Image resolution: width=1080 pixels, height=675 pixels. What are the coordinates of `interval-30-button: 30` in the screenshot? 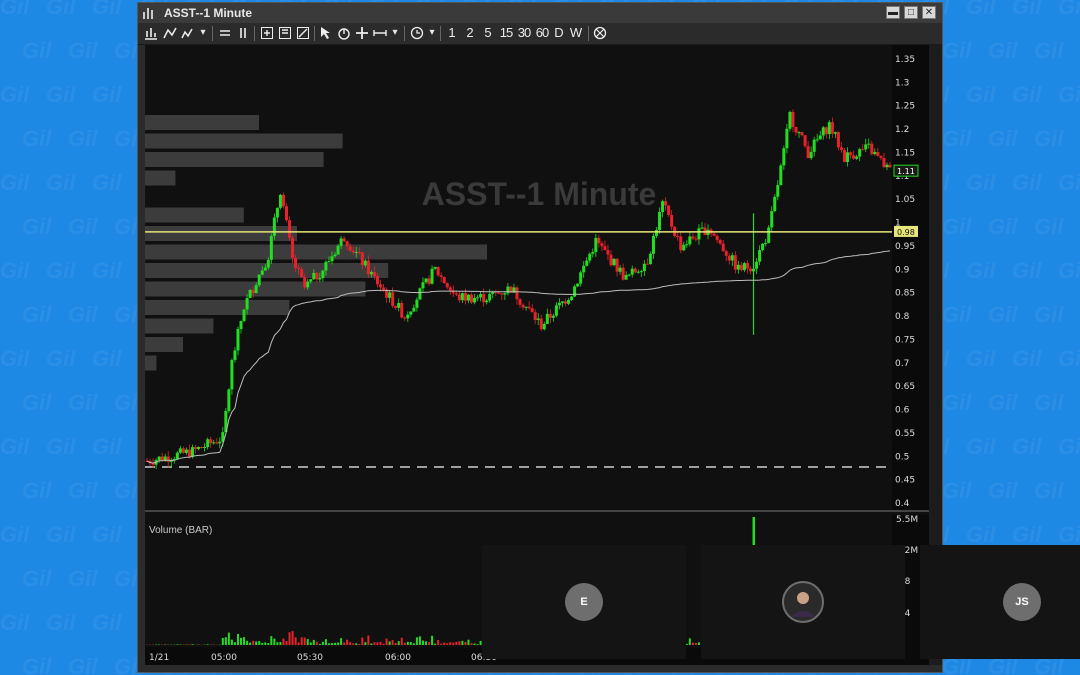 It's located at (524, 33).